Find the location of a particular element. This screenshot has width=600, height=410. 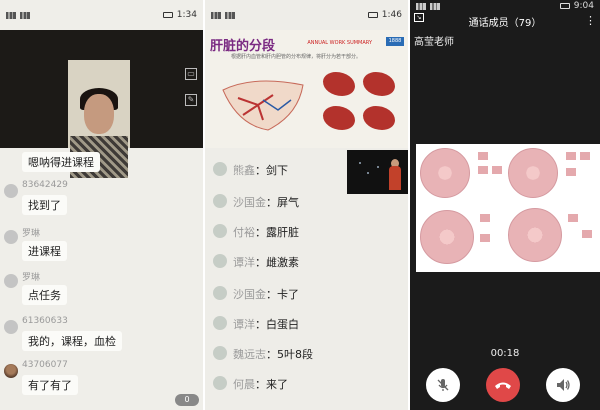

status-right: 9:04 is located at coordinates (576, 6).